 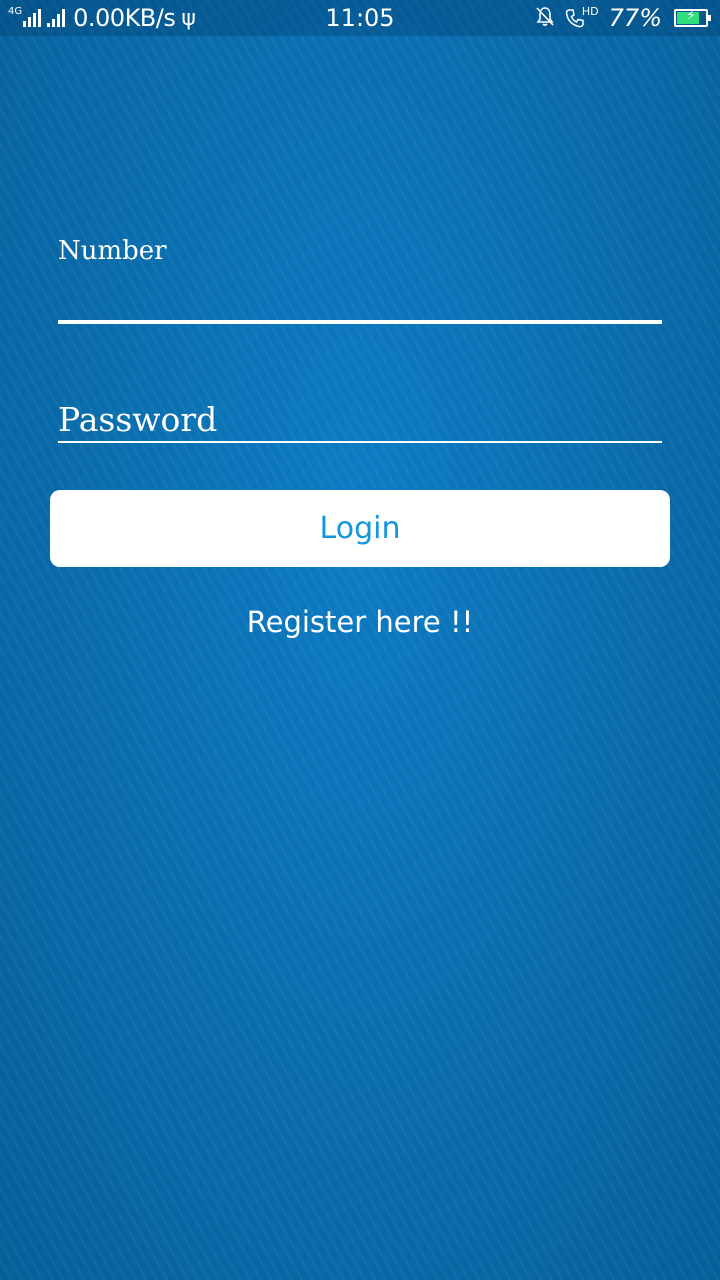 I want to click on register-link: Register here !!, so click(x=360, y=622).